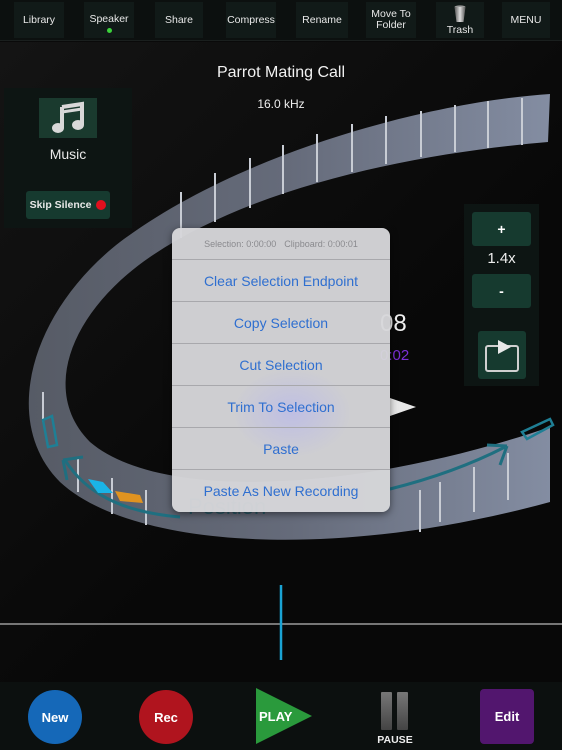 The image size is (562, 750). I want to click on export-play-icon, so click(502, 356).